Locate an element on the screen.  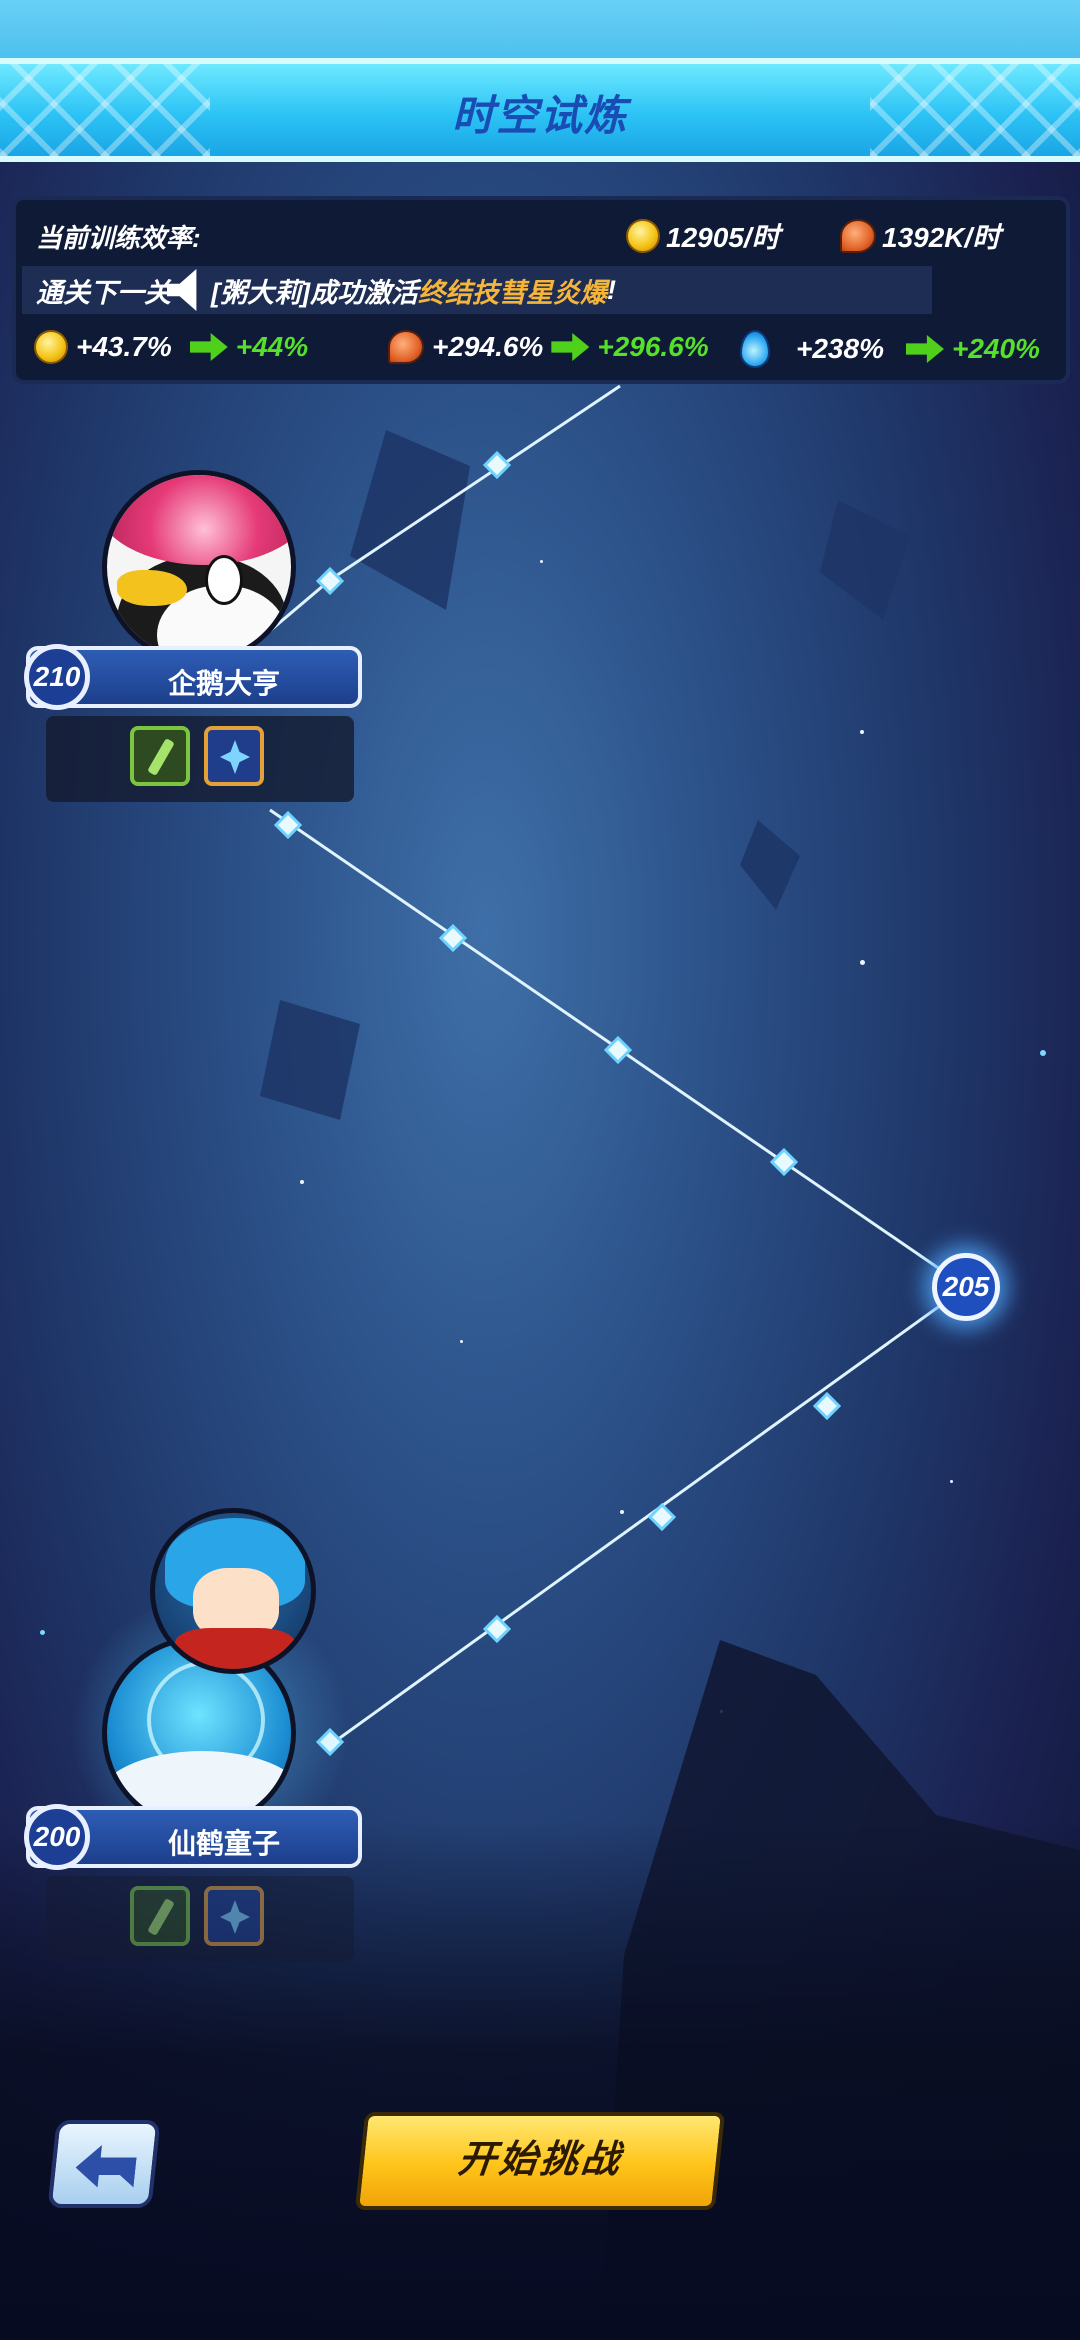
level-plate-200: 200 仙鹤童子 is located at coordinates (193, 1837).